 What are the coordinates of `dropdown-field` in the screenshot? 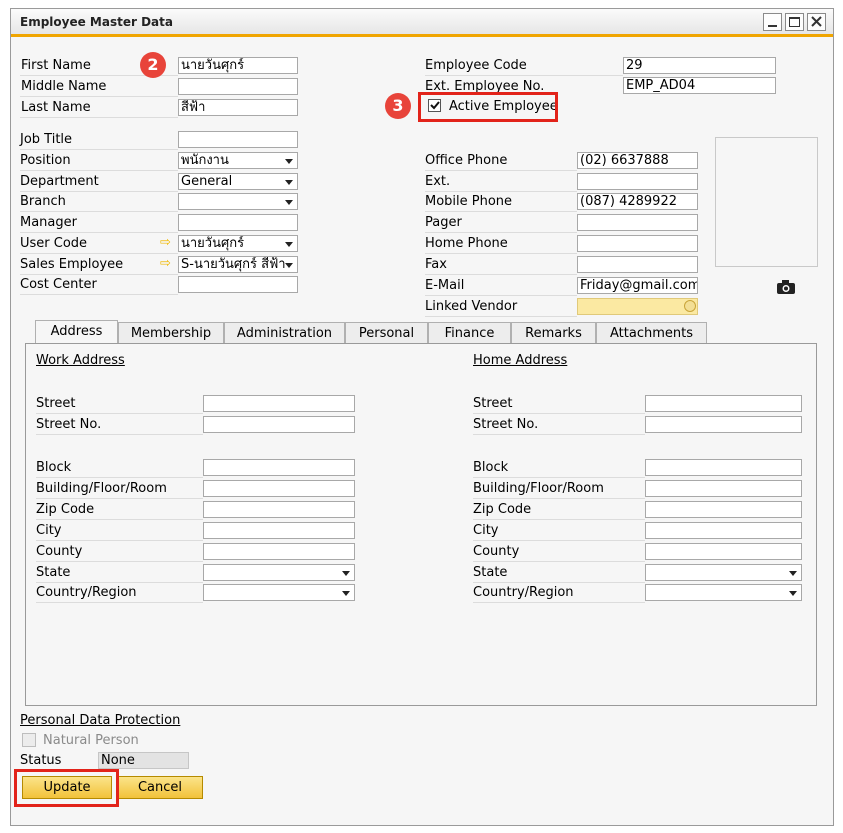 It's located at (238, 201).